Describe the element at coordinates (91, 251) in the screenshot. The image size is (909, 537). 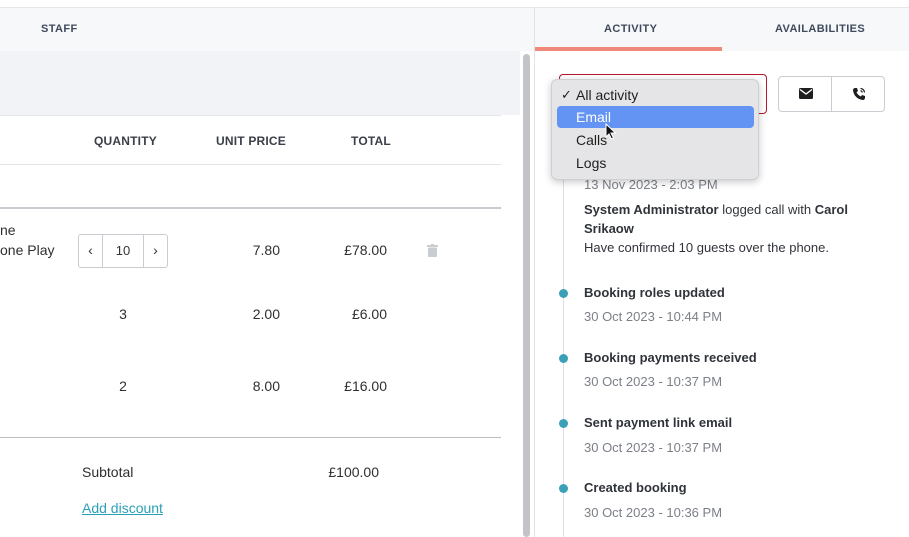
I see `decrement-button: ‹` at that location.